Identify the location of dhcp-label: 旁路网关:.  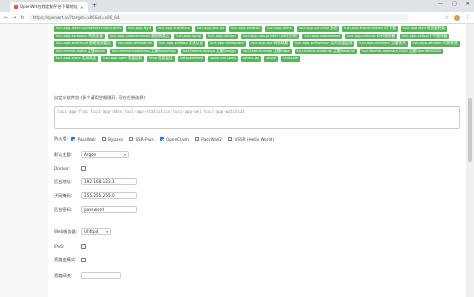
(63, 275).